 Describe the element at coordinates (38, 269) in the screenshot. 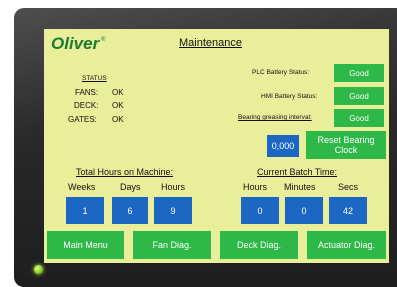

I see `power-led-icon` at that location.